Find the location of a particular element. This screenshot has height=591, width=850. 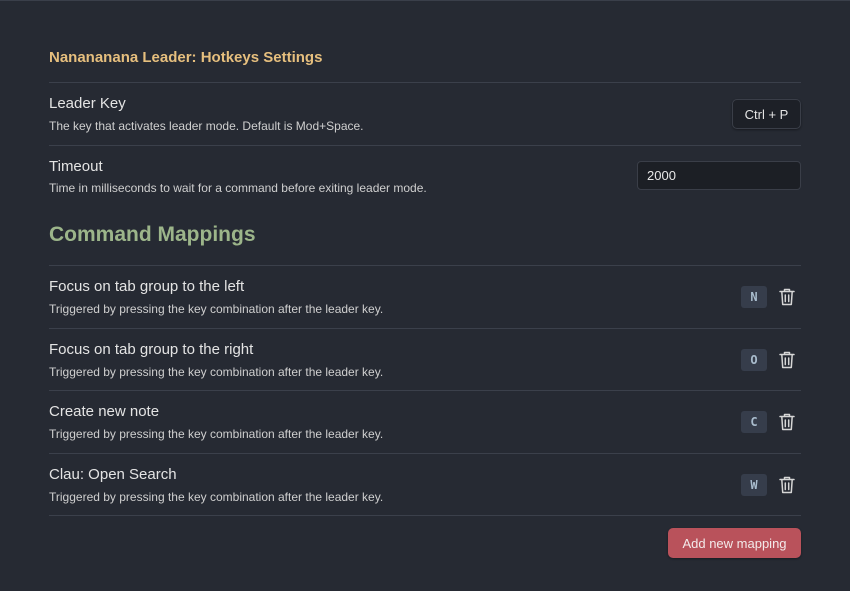

command-mappings-heading: Command Mappings is located at coordinates (152, 234).